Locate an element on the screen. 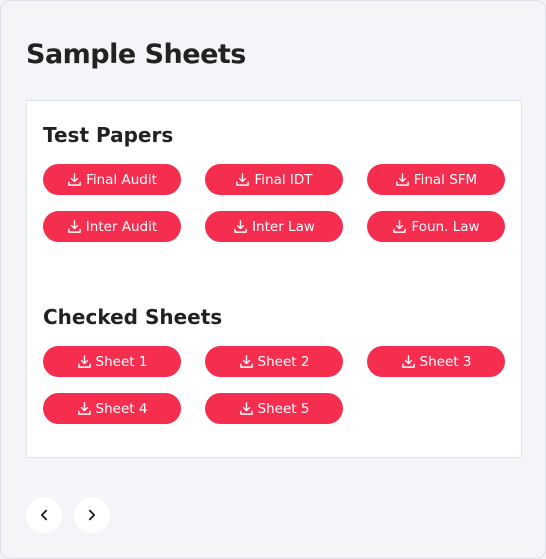  section-title-checked-sheets: Checked Sheets is located at coordinates (133, 317).